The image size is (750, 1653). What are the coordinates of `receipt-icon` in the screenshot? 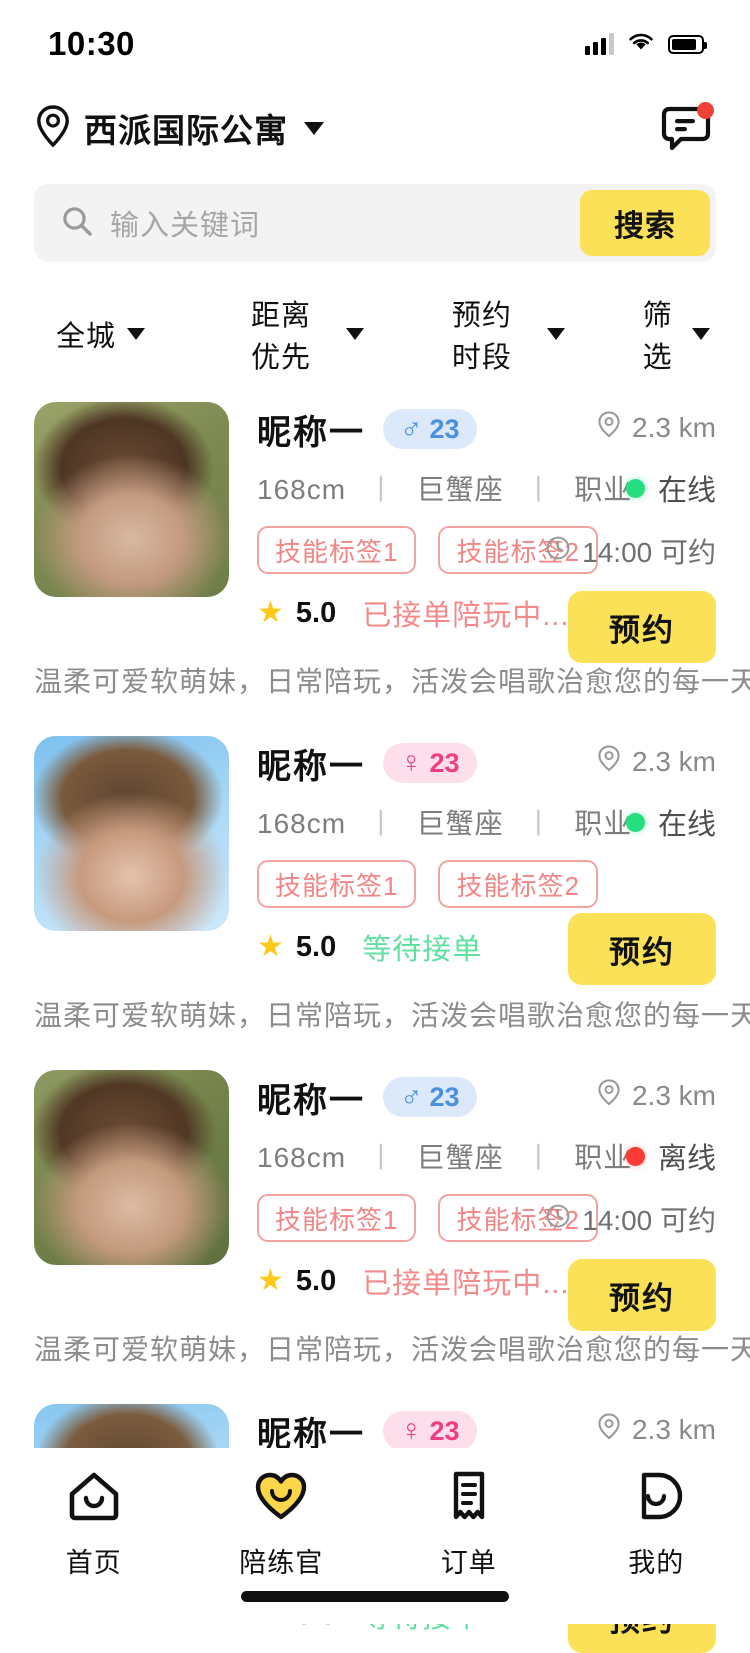 It's located at (469, 1498).